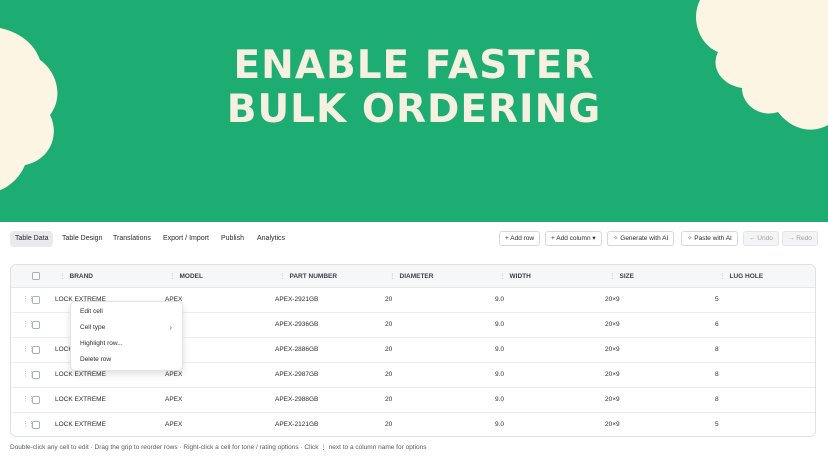 This screenshot has height=466, width=828. What do you see at coordinates (186, 239) in the screenshot?
I see `tab-export-import: Export / Import` at bounding box center [186, 239].